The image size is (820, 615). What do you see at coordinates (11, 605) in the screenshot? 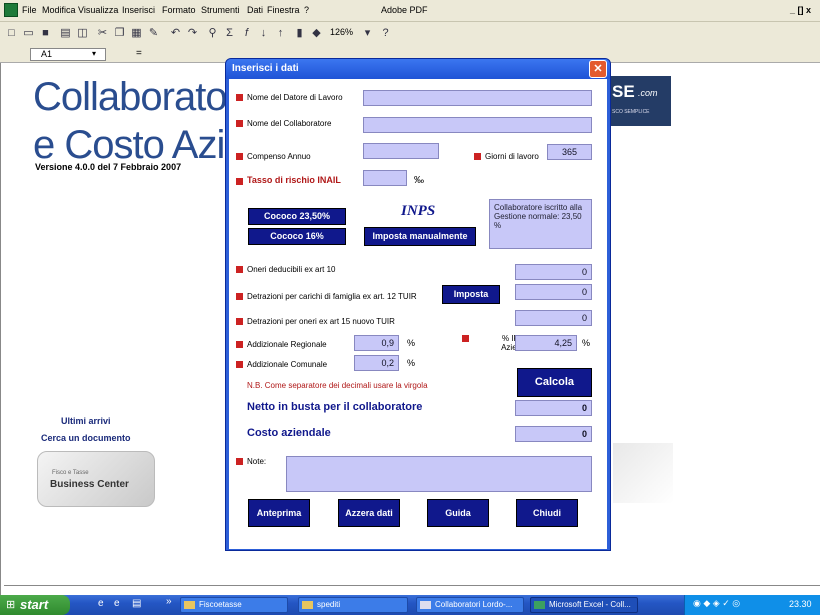
I see `windows-flag-icon: ⊞` at bounding box center [11, 605].